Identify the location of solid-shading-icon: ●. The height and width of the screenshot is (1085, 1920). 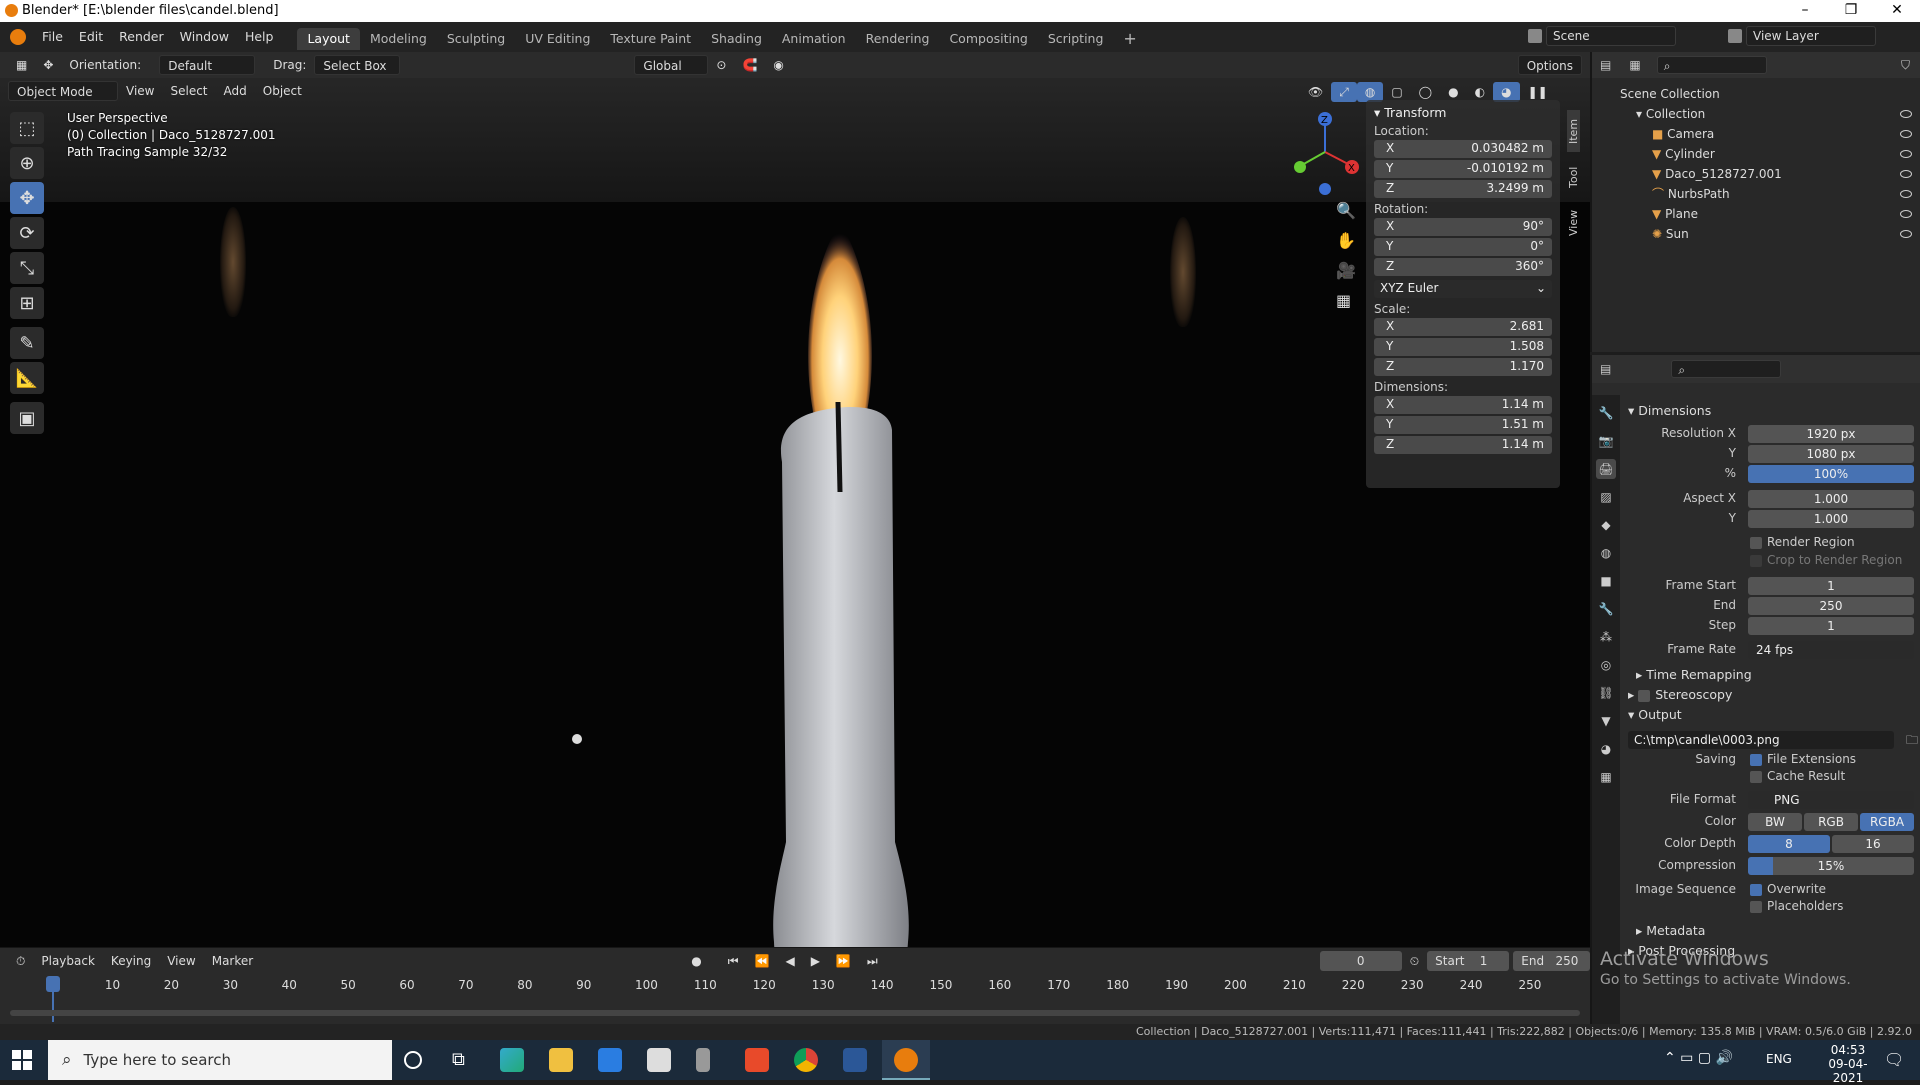
(1453, 92).